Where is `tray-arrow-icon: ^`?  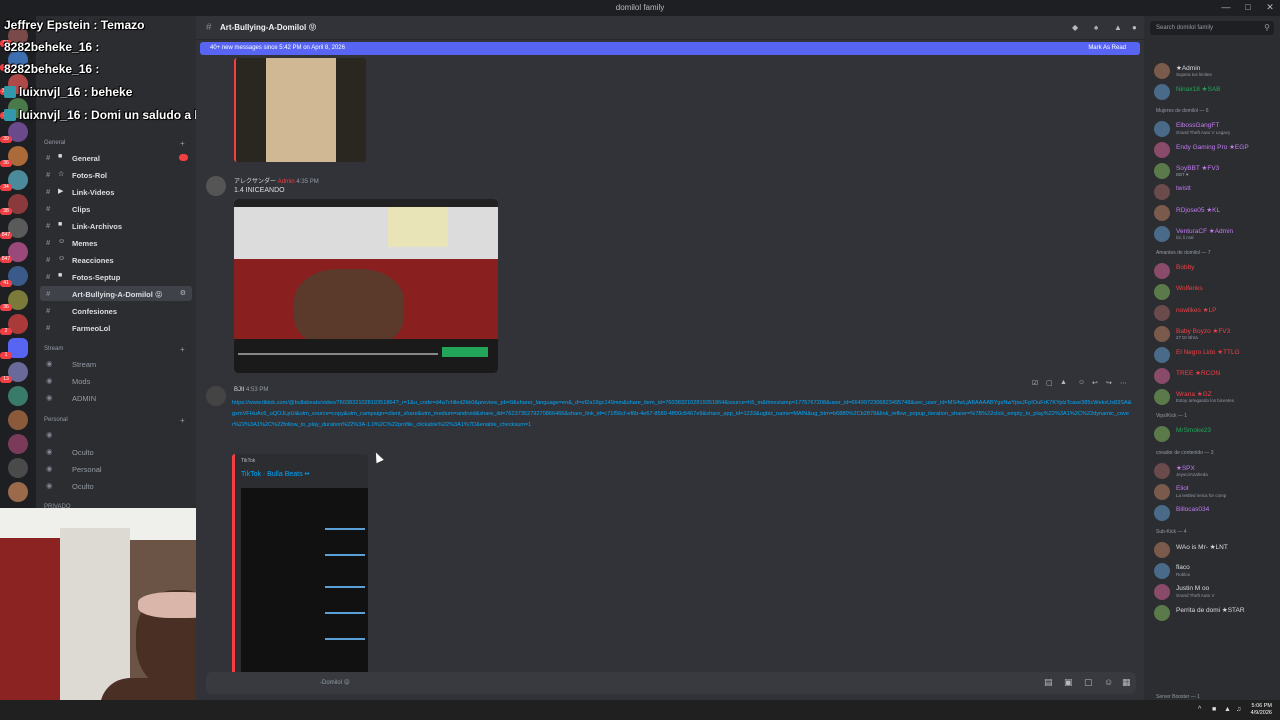 tray-arrow-icon: ^ is located at coordinates (1199, 709).